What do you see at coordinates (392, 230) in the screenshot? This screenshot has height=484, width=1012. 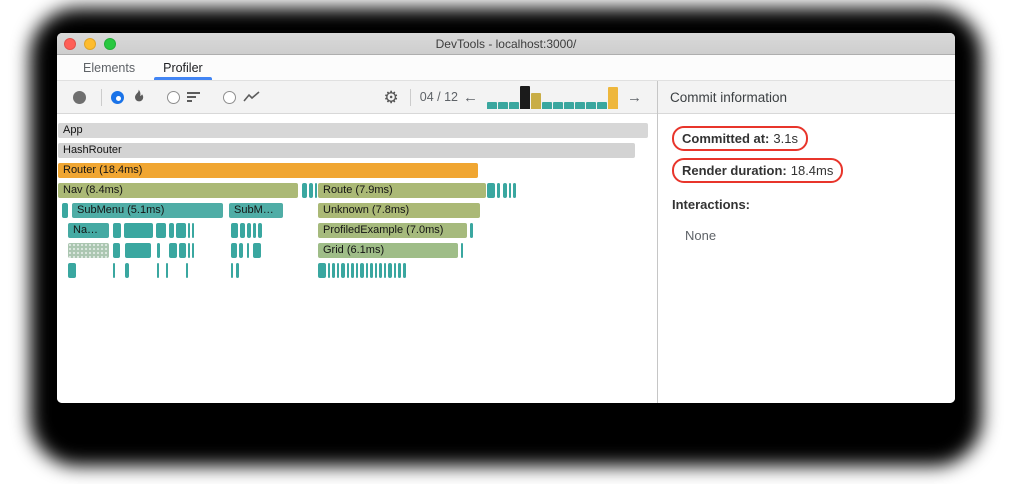 I see `flame-bar-profiledexample-7-0ms: ProfiledExample (7.0ms)` at bounding box center [392, 230].